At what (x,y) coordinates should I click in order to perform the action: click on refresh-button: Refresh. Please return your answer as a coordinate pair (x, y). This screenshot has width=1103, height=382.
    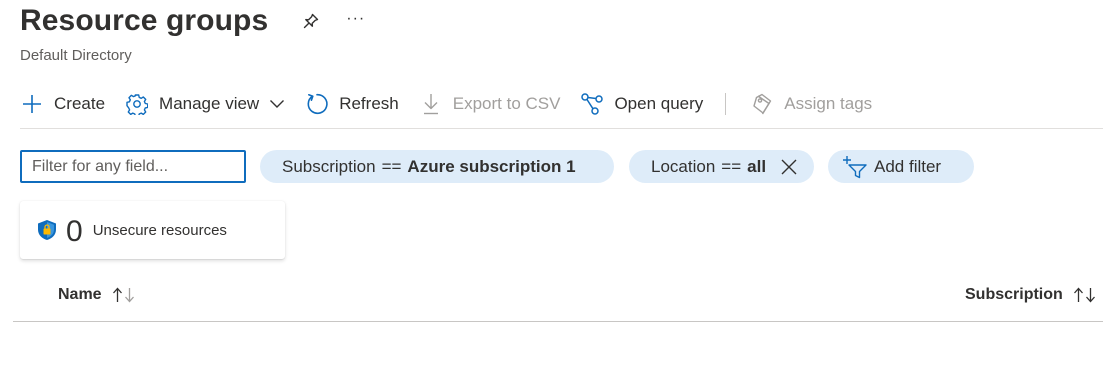
    Looking at the image, I should click on (352, 104).